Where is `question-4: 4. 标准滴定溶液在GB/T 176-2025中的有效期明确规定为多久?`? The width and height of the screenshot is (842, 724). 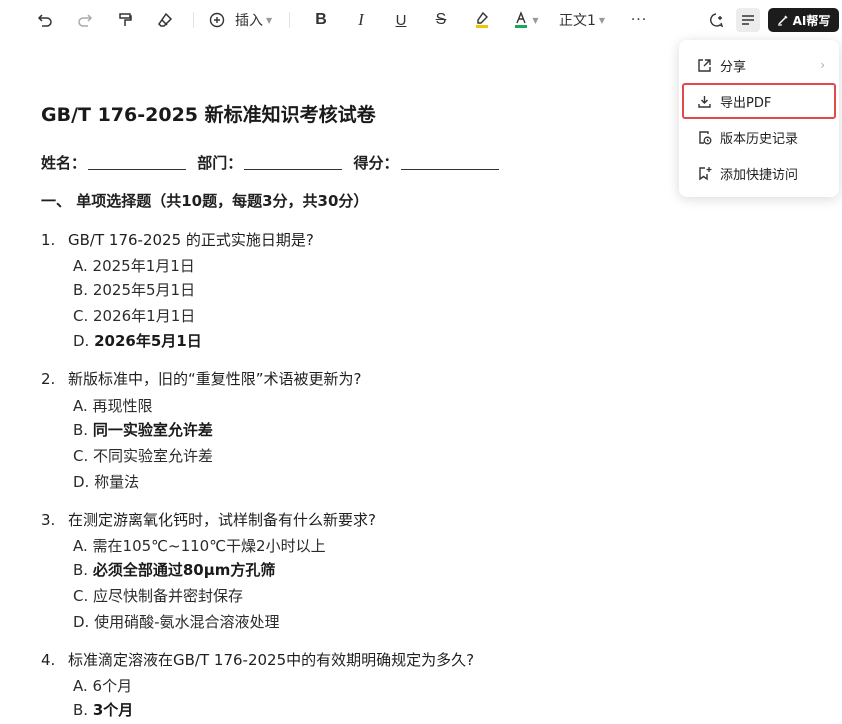 question-4: 4. 标准滴定溶液在GB/T 176-2025中的有效期明确规定为多久? is located at coordinates (258, 660).